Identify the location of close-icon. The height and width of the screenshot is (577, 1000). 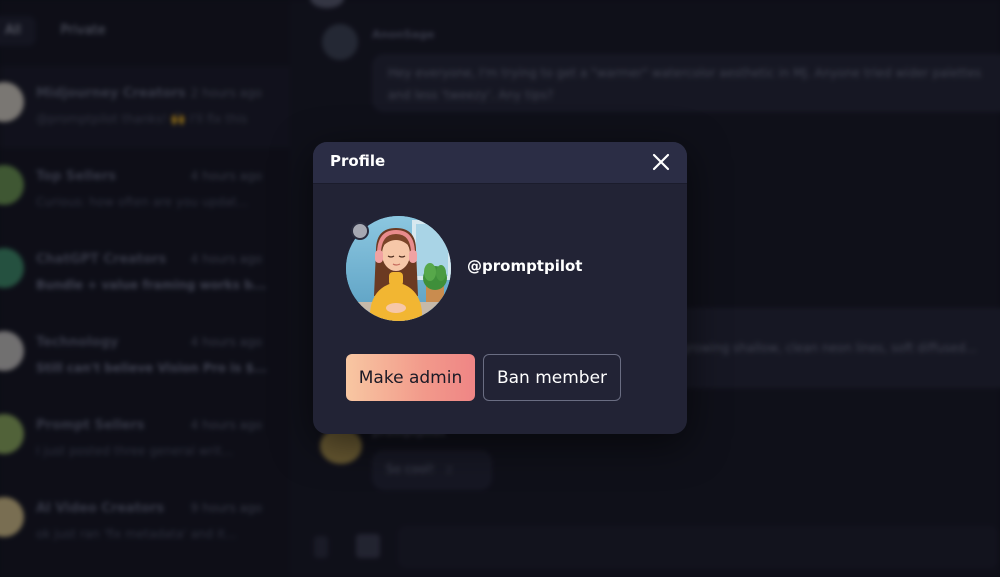
(661, 162).